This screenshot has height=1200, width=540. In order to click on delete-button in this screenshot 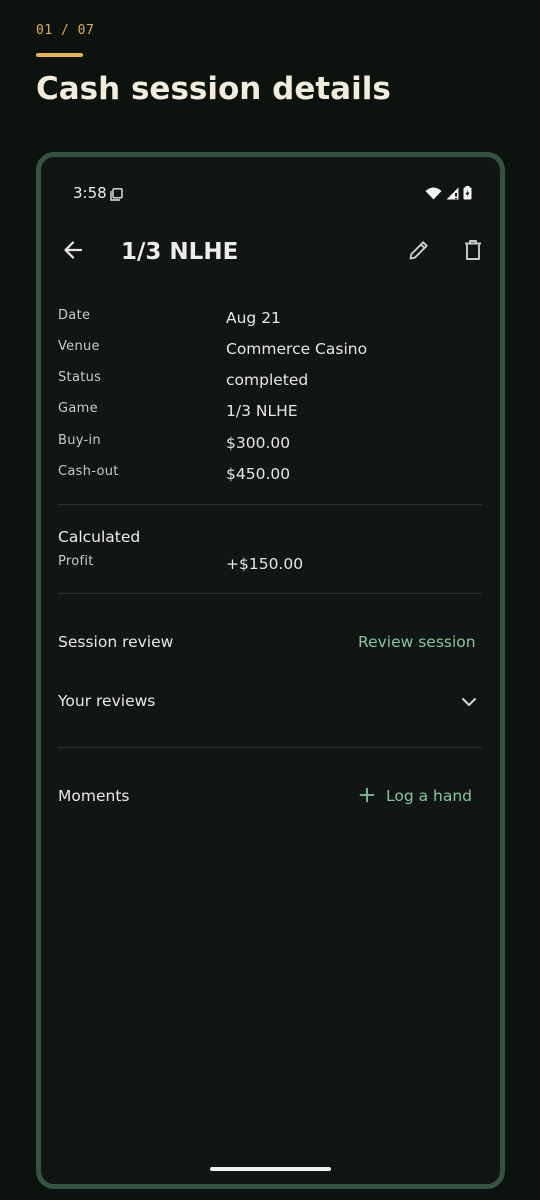, I will do `click(473, 252)`.